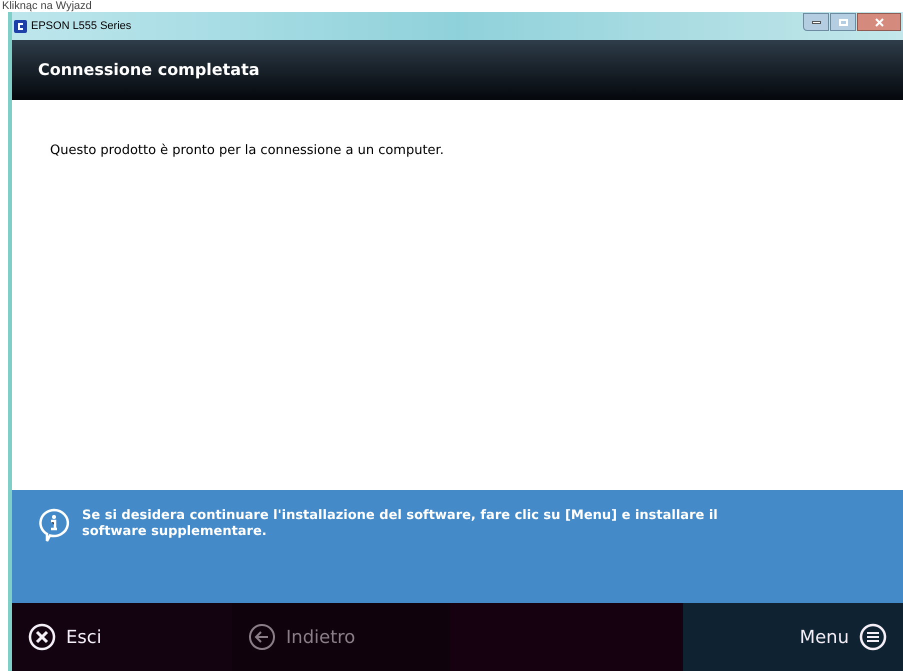 The width and height of the screenshot is (903, 671). I want to click on app-icon, so click(20, 26).